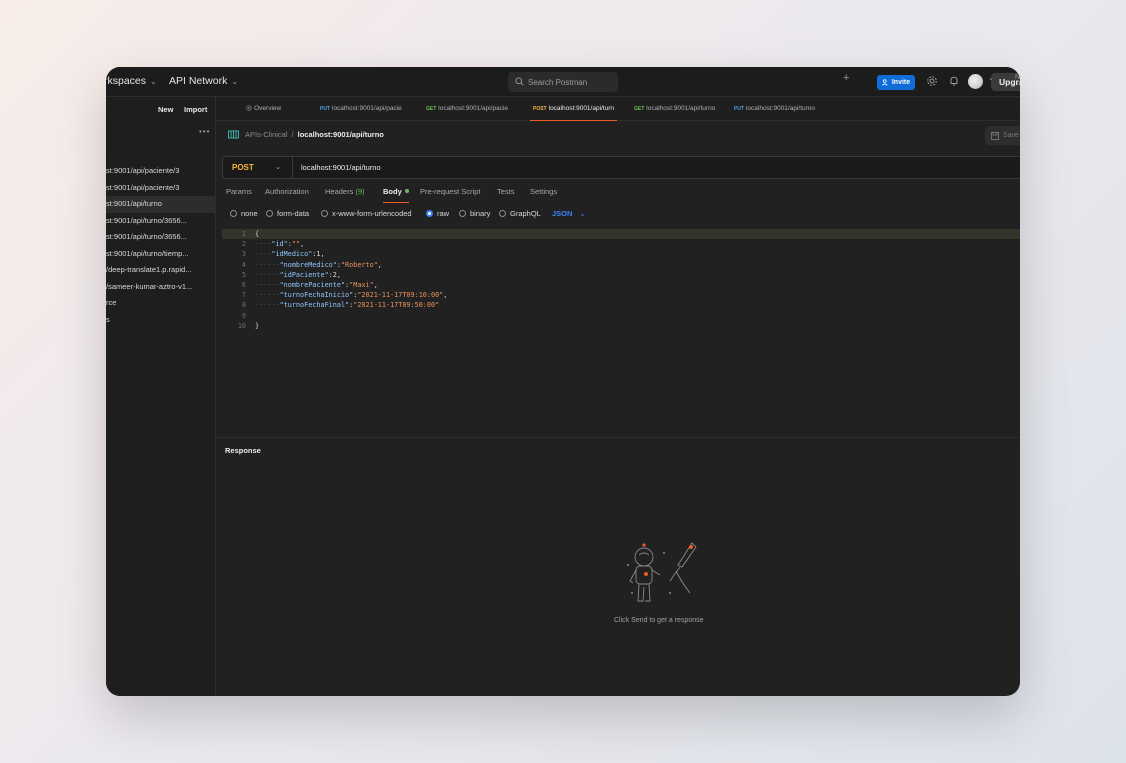  I want to click on radio-urlencoded: x-www-form-urlencoded, so click(366, 213).